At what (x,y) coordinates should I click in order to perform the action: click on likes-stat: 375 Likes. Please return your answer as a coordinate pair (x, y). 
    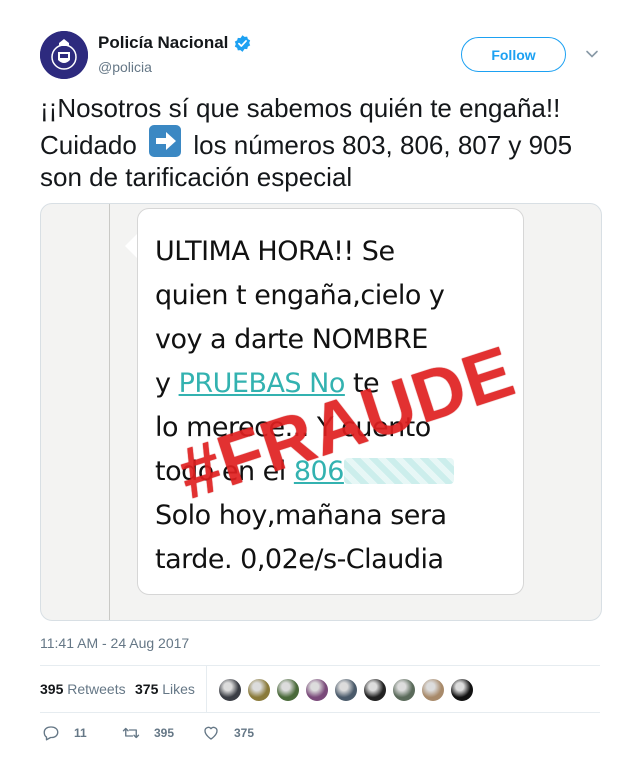
    Looking at the image, I should click on (165, 689).